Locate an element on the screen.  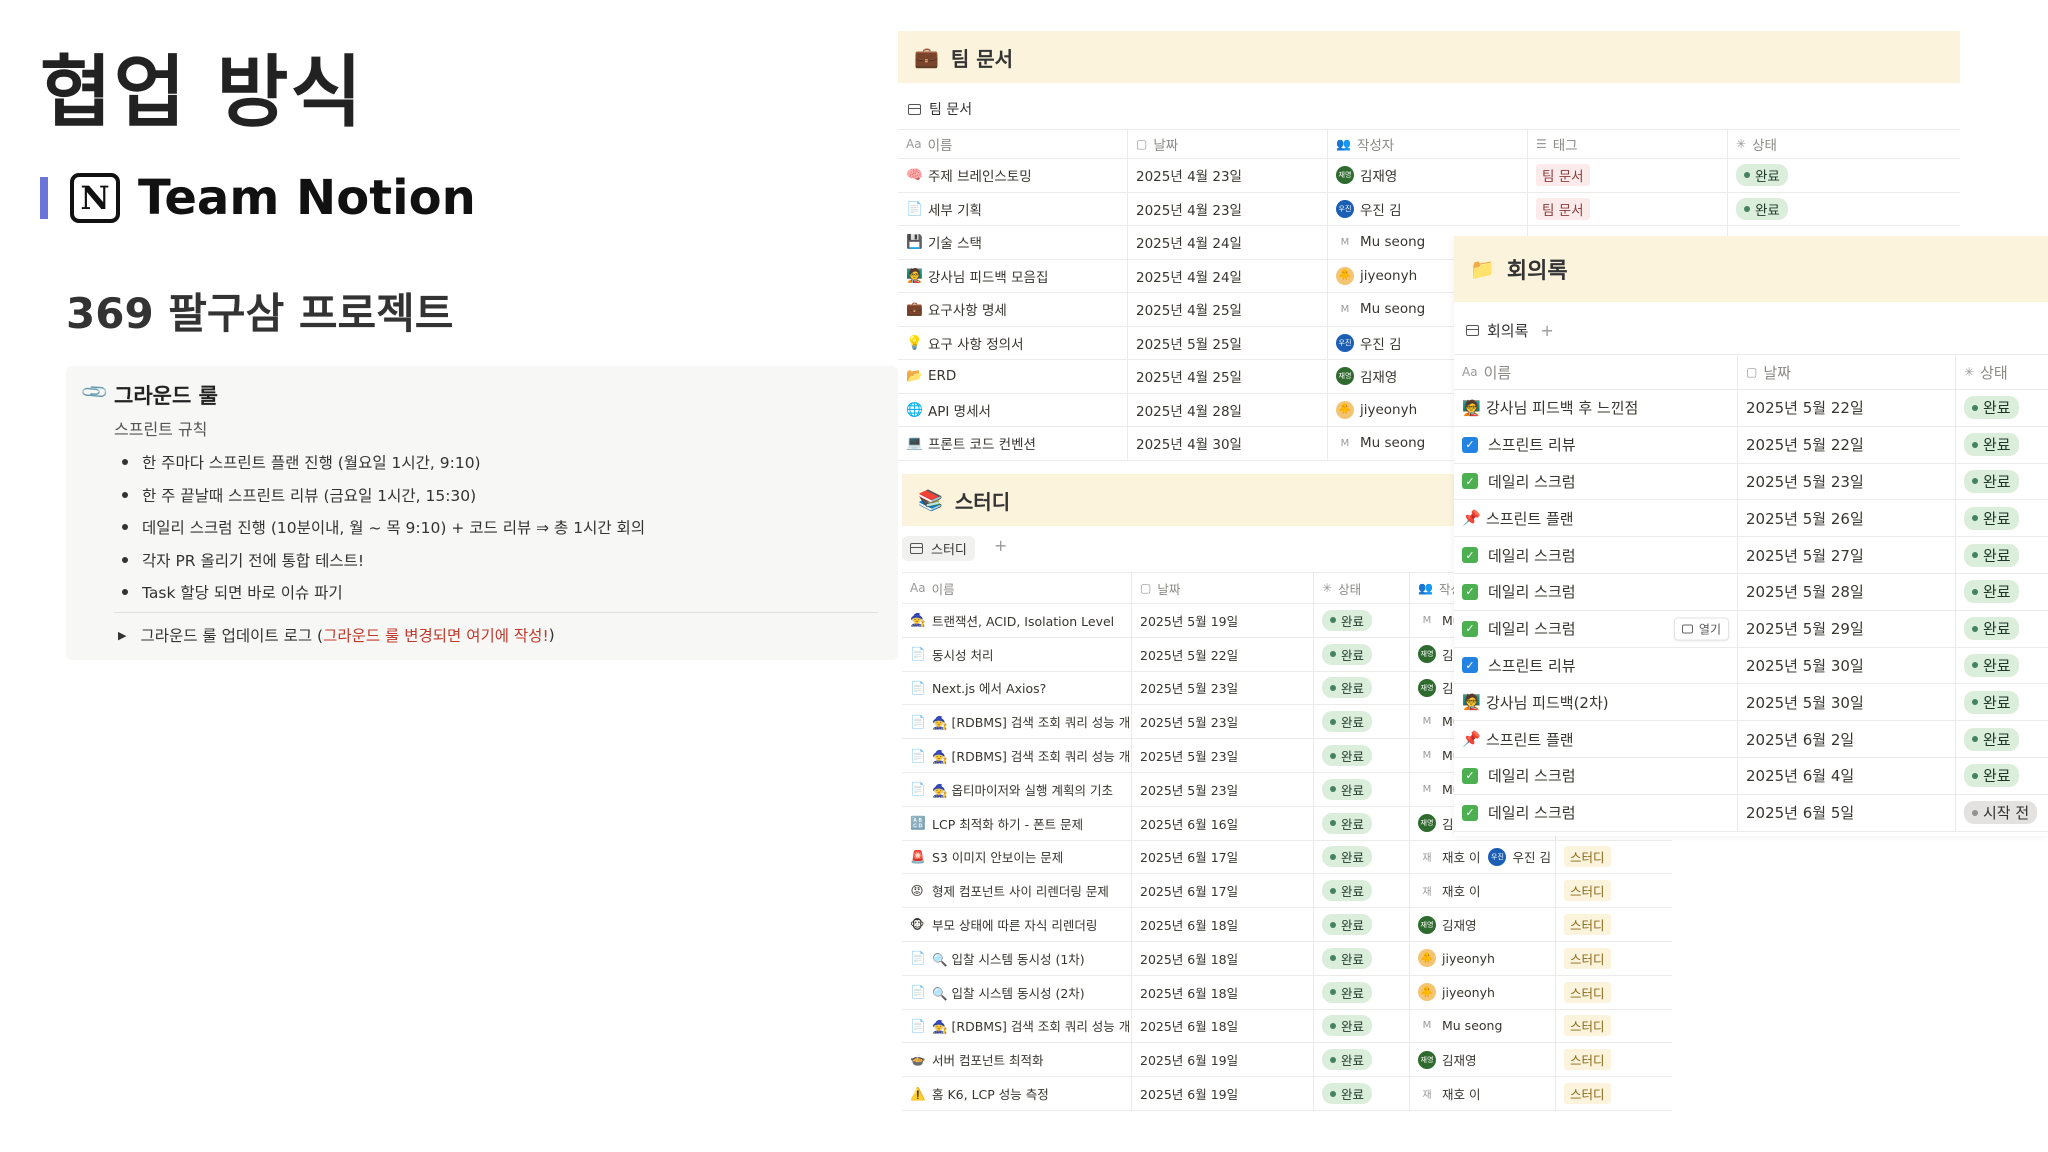
row-name-cell: 🚨 S3 이미지 안보이는 문제 is located at coordinates (1017, 857).